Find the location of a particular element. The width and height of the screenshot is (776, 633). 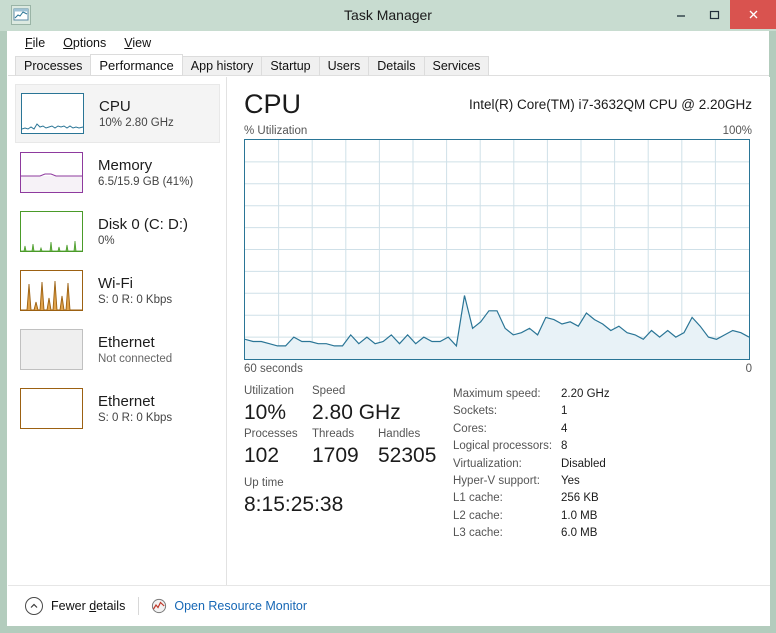

tab-details: Details is located at coordinates (396, 66).